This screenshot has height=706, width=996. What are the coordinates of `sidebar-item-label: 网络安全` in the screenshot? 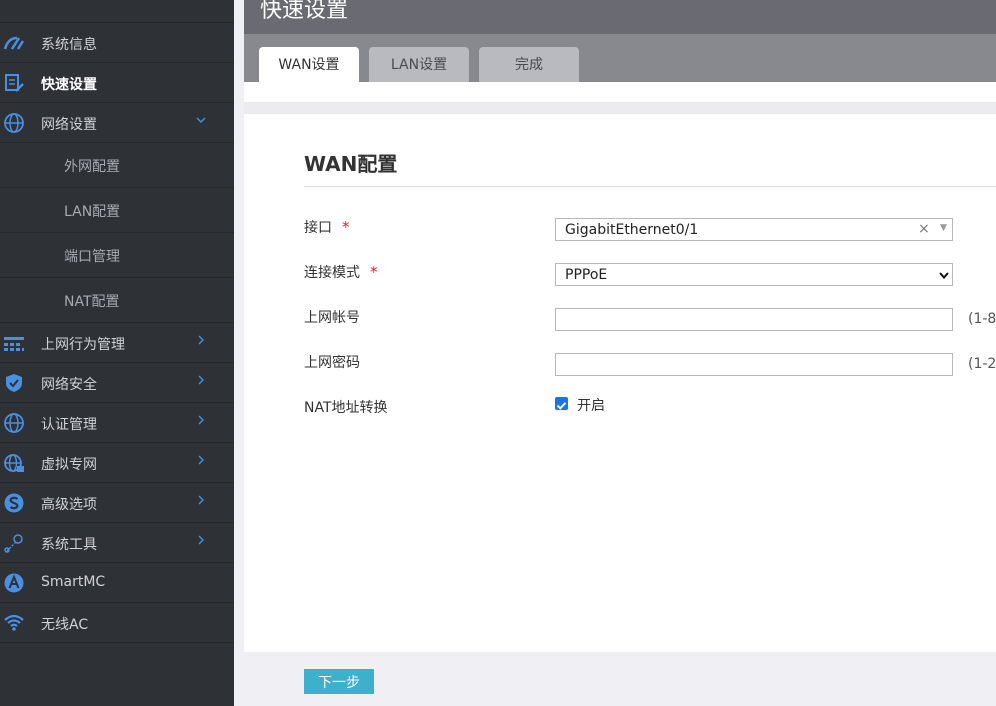 It's located at (69, 385).